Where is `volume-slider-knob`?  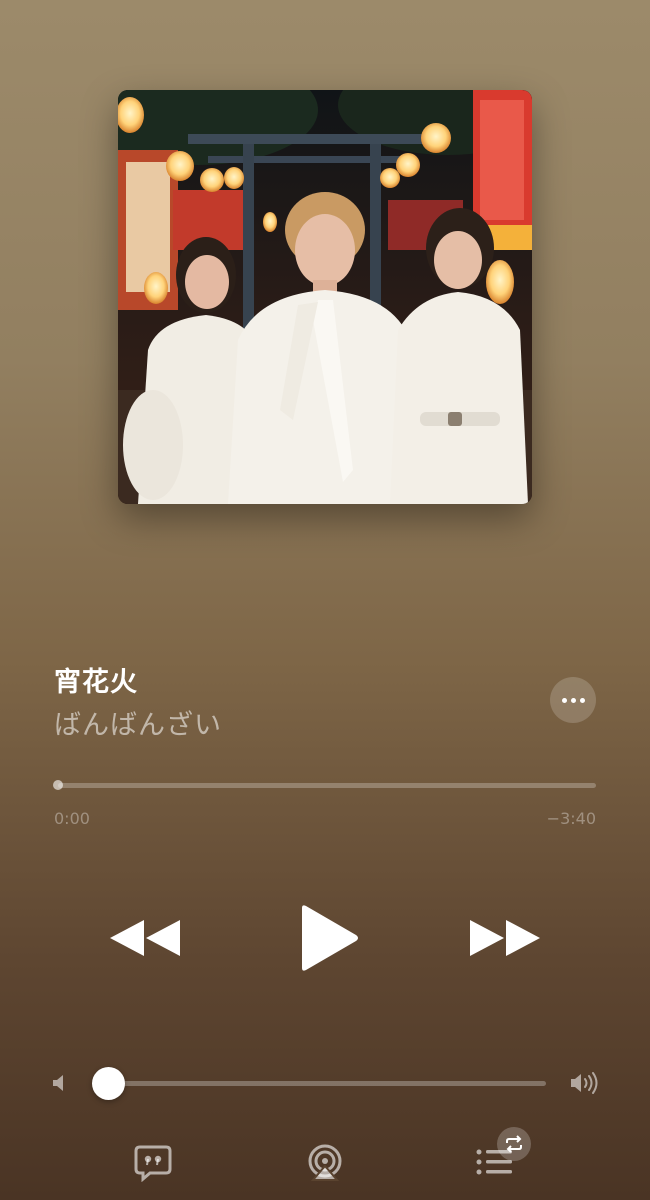
volume-slider-knob is located at coordinates (108, 1083).